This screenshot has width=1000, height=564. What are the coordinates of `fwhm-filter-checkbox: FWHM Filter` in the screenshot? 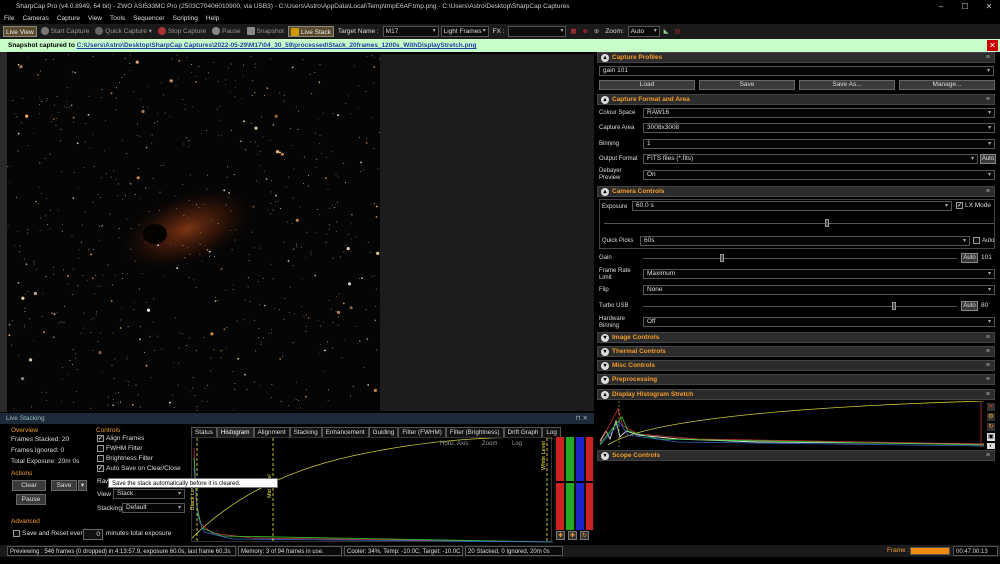 It's located at (119, 448).